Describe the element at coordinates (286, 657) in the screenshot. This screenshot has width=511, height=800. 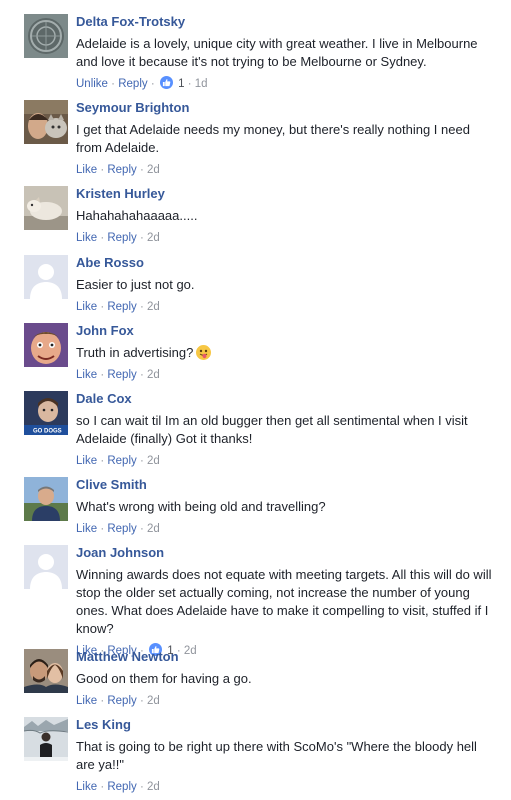
I see `comment-author: Matthew Newton` at that location.